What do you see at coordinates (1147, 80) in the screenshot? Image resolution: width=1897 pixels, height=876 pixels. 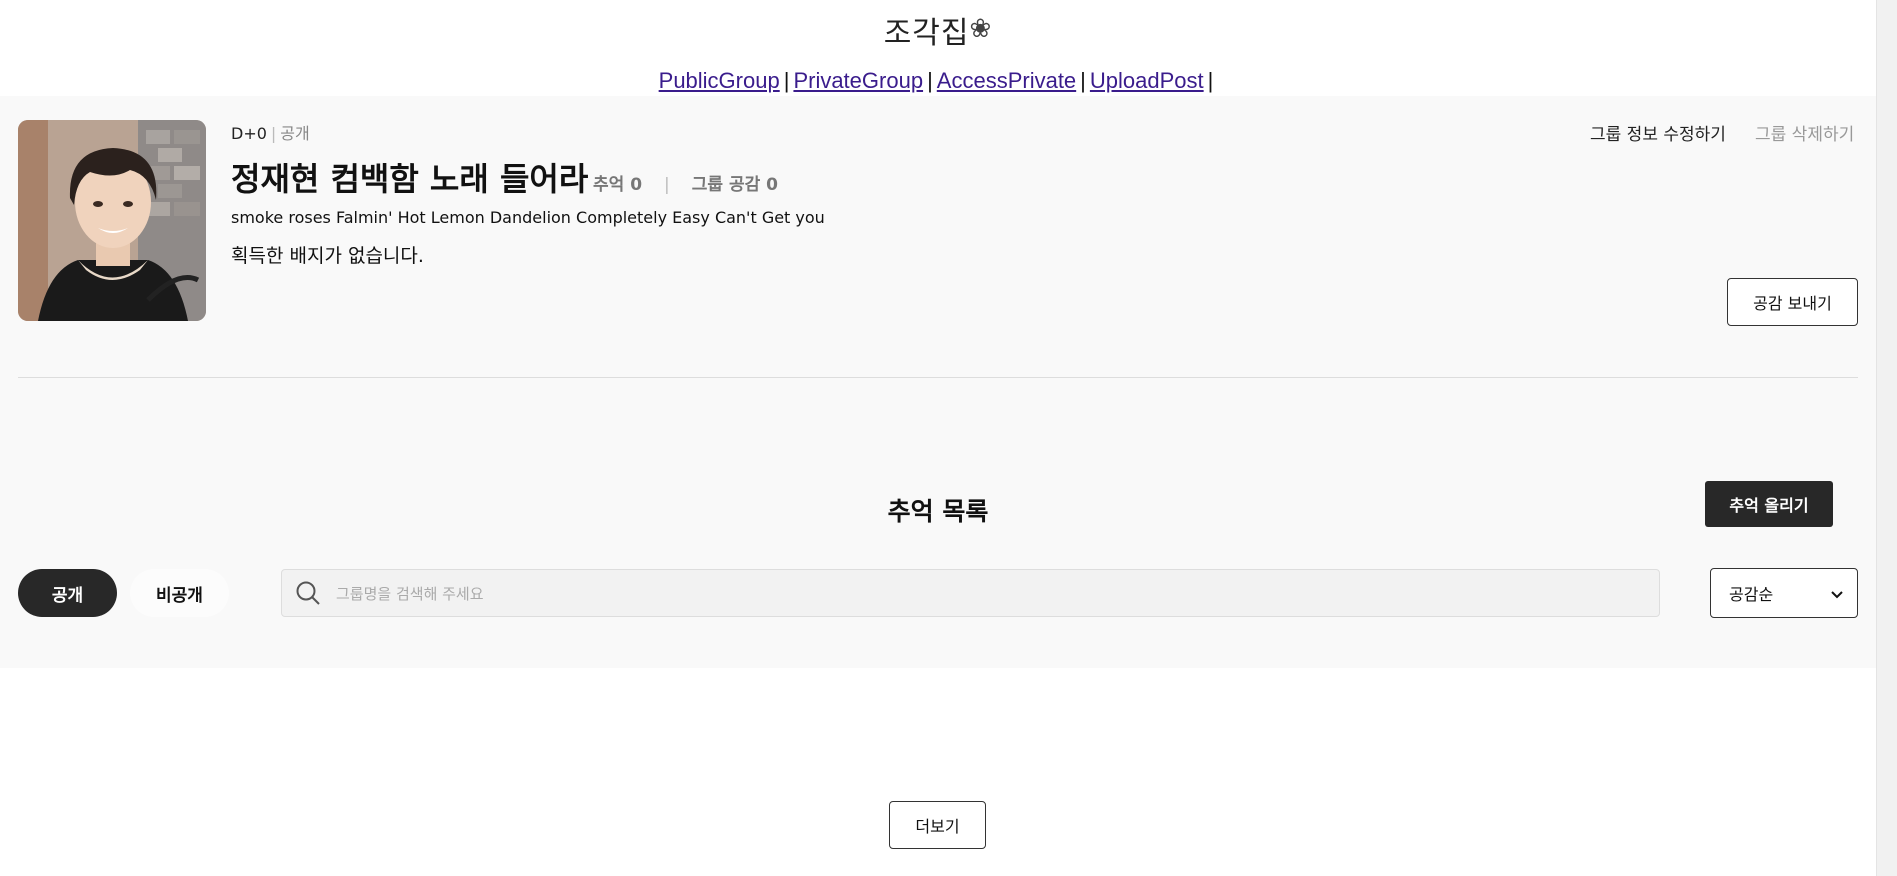 I see `nav-link-upload-post: UploadPost` at bounding box center [1147, 80].